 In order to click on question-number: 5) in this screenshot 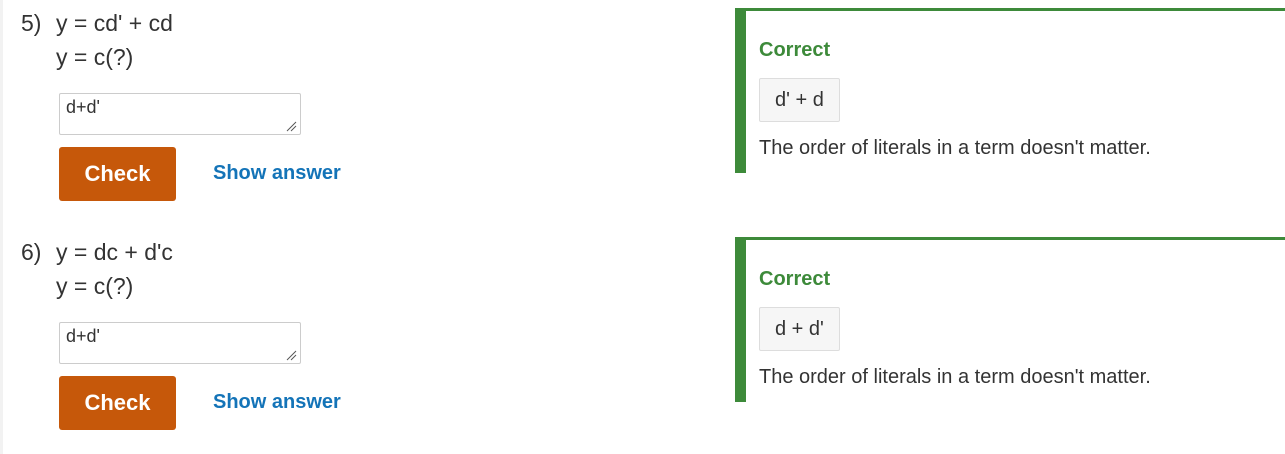, I will do `click(31, 23)`.